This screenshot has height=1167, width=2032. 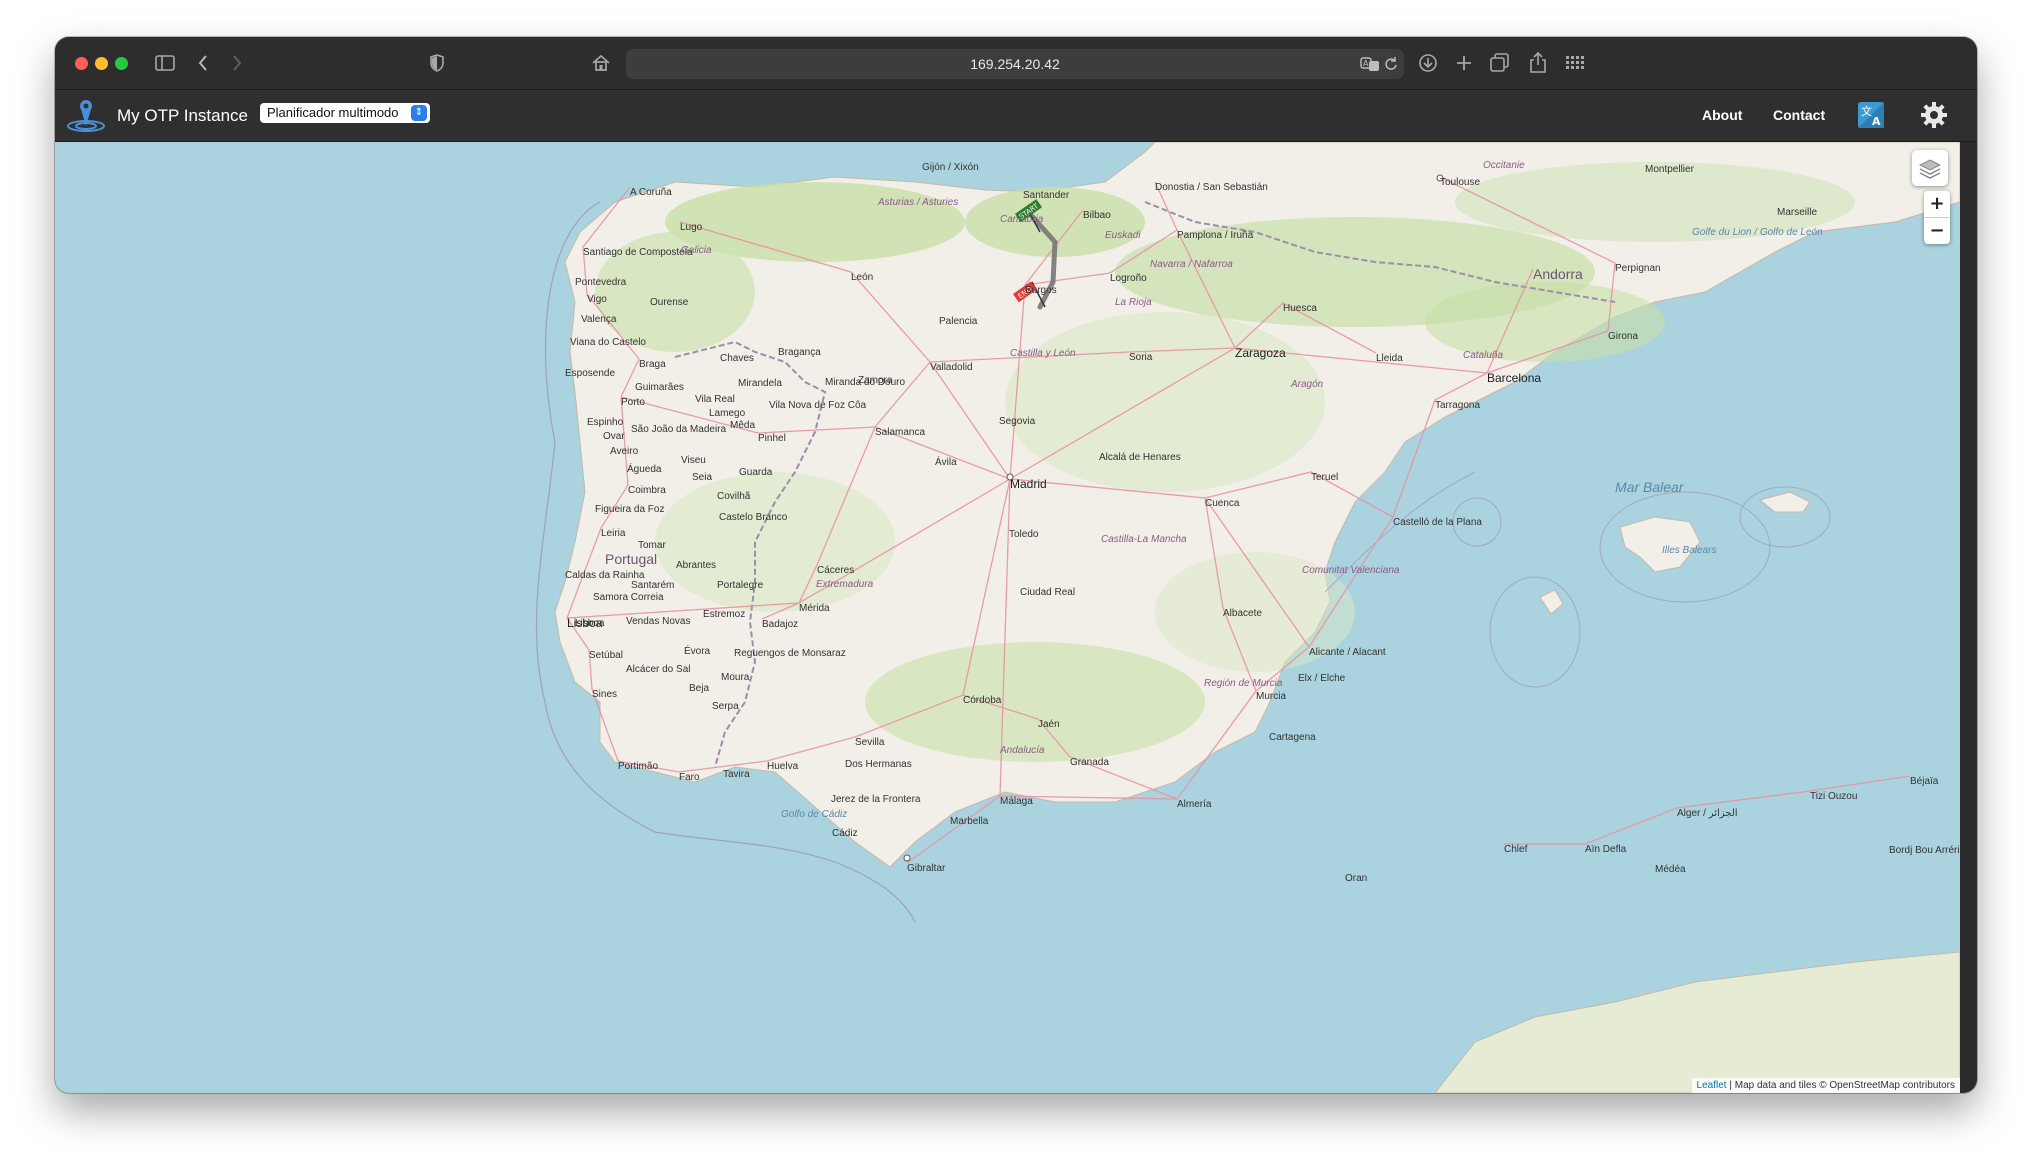 What do you see at coordinates (1712, 1085) in the screenshot?
I see `leaflet-link: Leaflet` at bounding box center [1712, 1085].